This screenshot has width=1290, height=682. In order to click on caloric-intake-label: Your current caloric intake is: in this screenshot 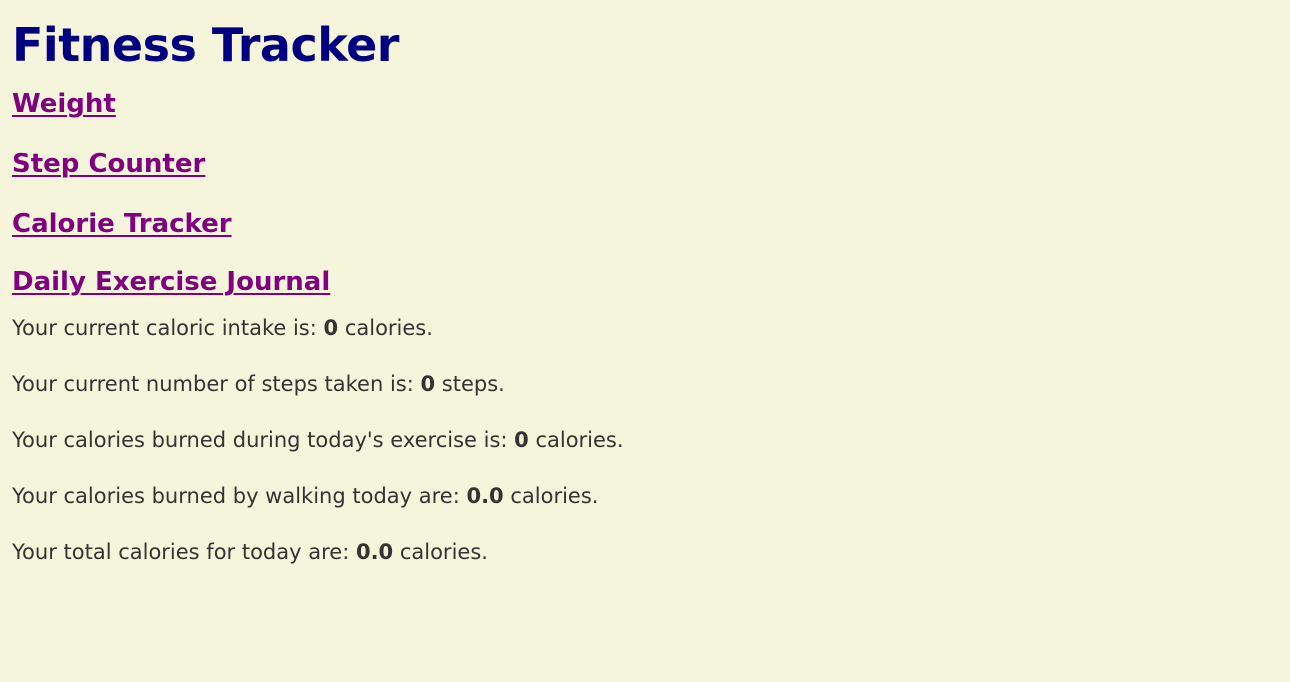, I will do `click(168, 328)`.